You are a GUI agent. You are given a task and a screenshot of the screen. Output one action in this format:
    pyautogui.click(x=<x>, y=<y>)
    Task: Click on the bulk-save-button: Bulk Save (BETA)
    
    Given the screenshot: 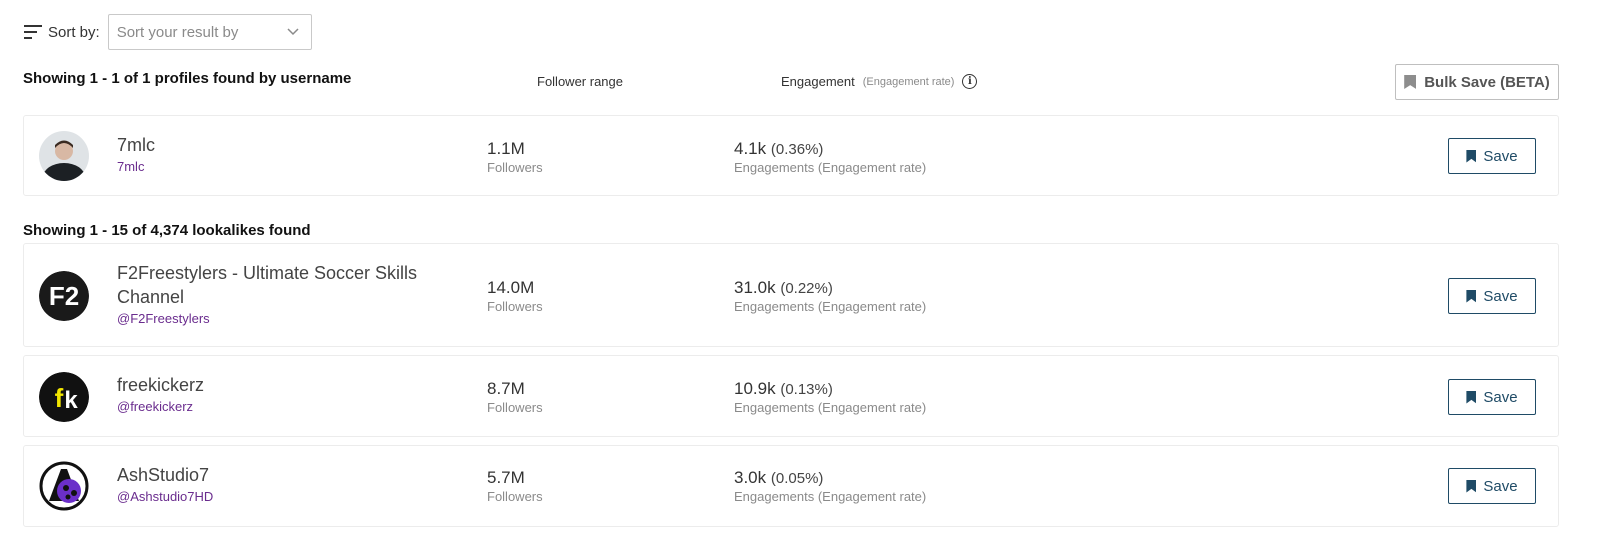 What is the action you would take?
    pyautogui.click(x=1477, y=82)
    